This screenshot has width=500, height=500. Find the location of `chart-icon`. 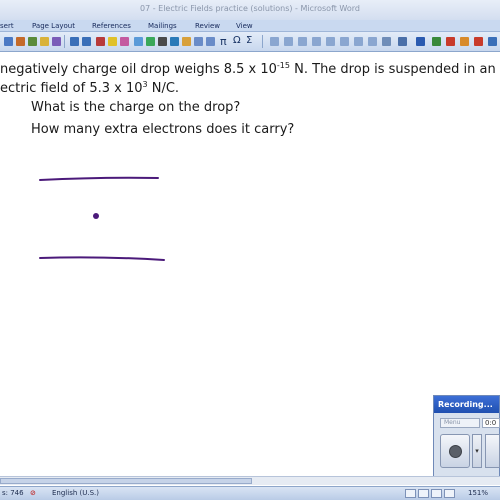

chart-icon is located at coordinates (186, 41).